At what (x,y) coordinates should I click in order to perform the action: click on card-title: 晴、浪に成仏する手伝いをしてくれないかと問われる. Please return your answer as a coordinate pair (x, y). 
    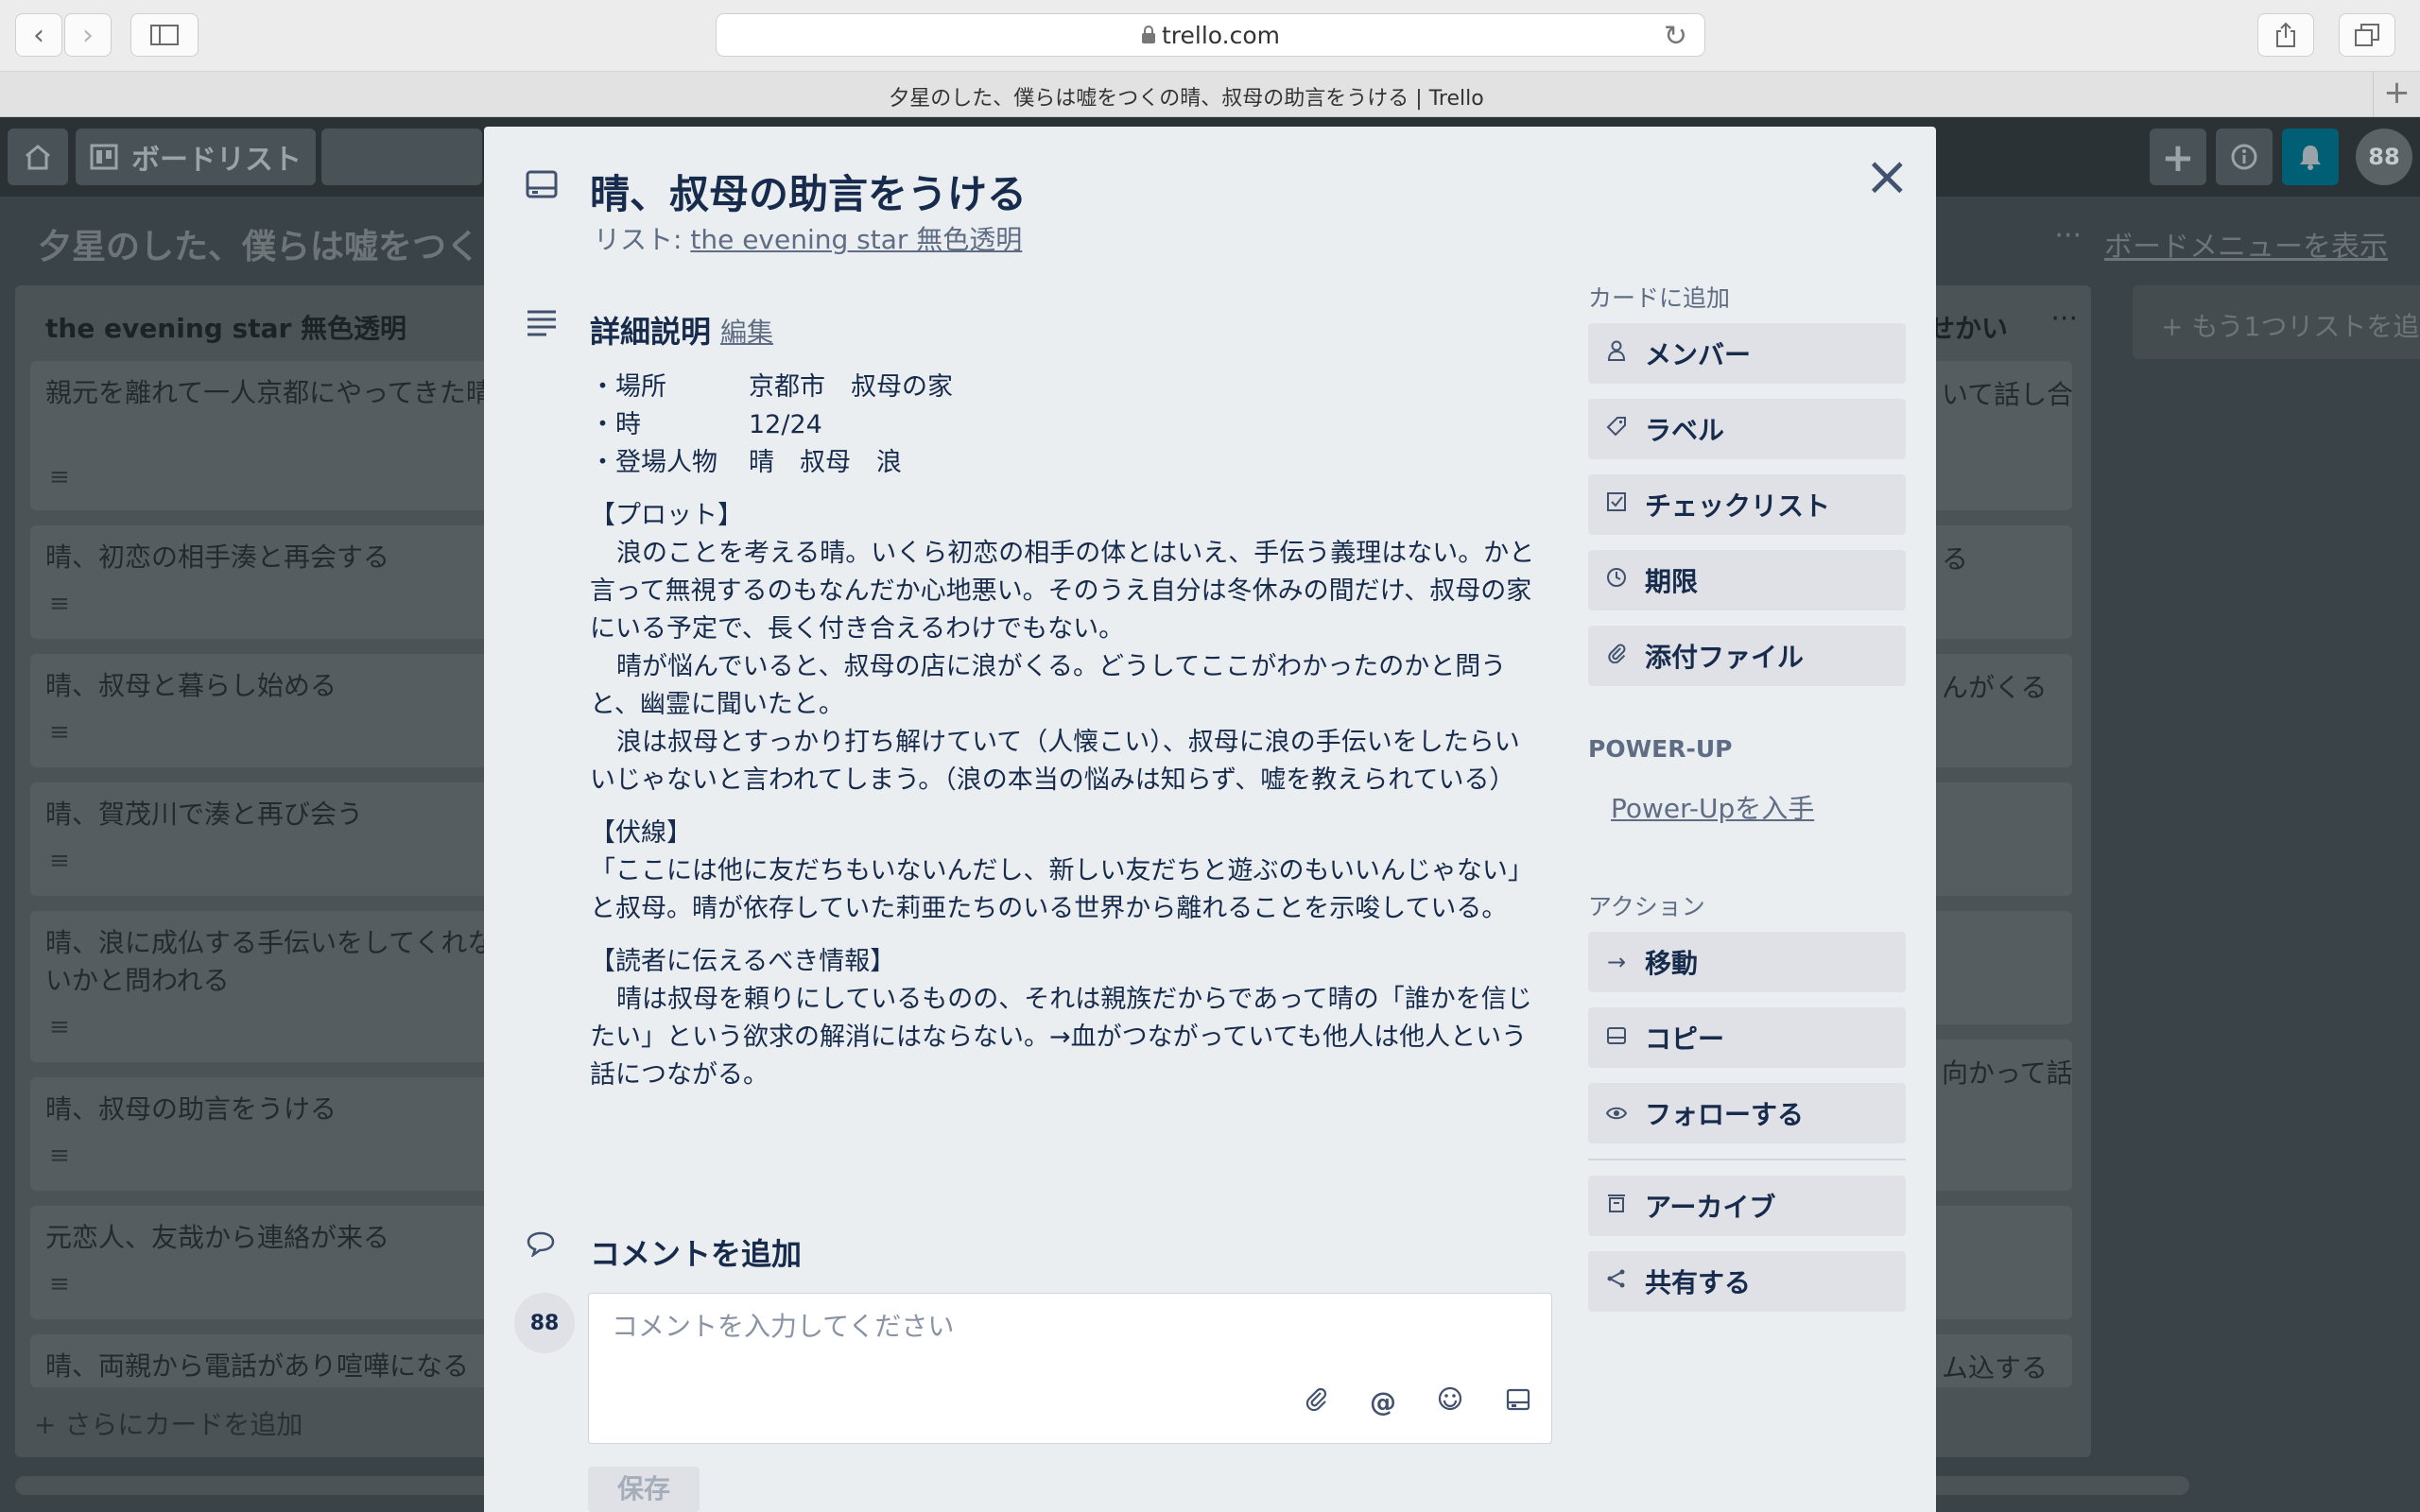
    Looking at the image, I should click on (270, 961).